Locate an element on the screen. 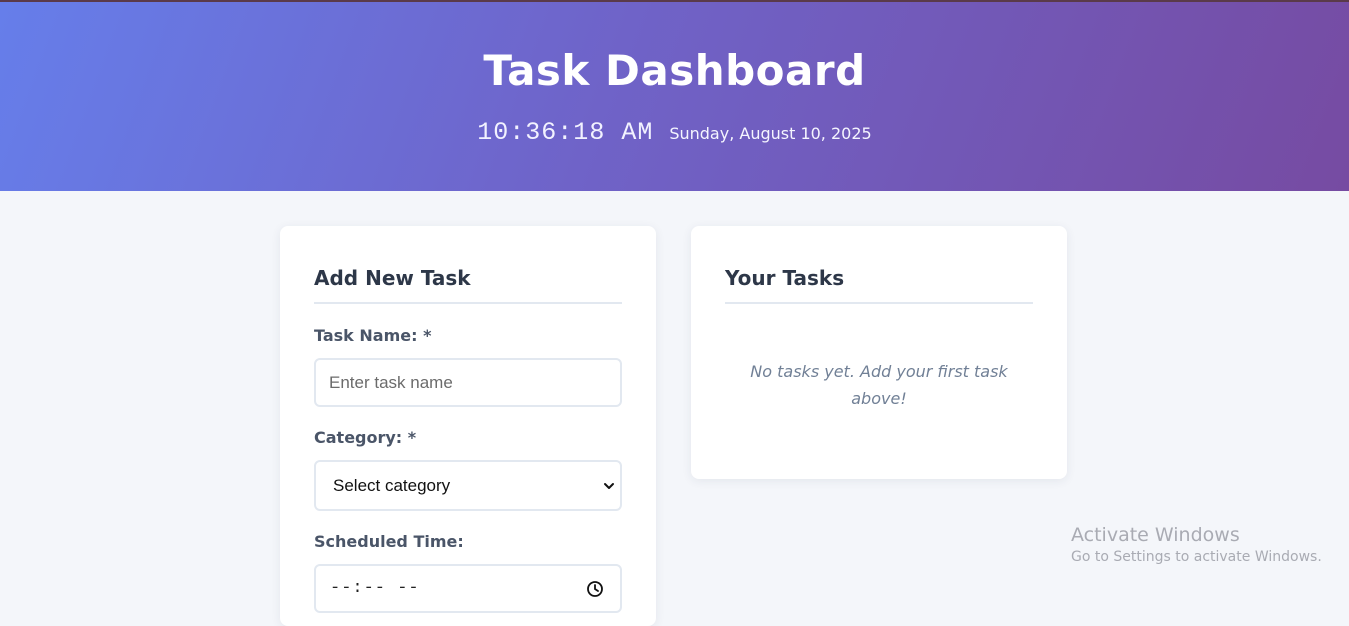 Image resolution: width=1349 pixels, height=626 pixels. watermark-title: Activate Windows is located at coordinates (1155, 535).